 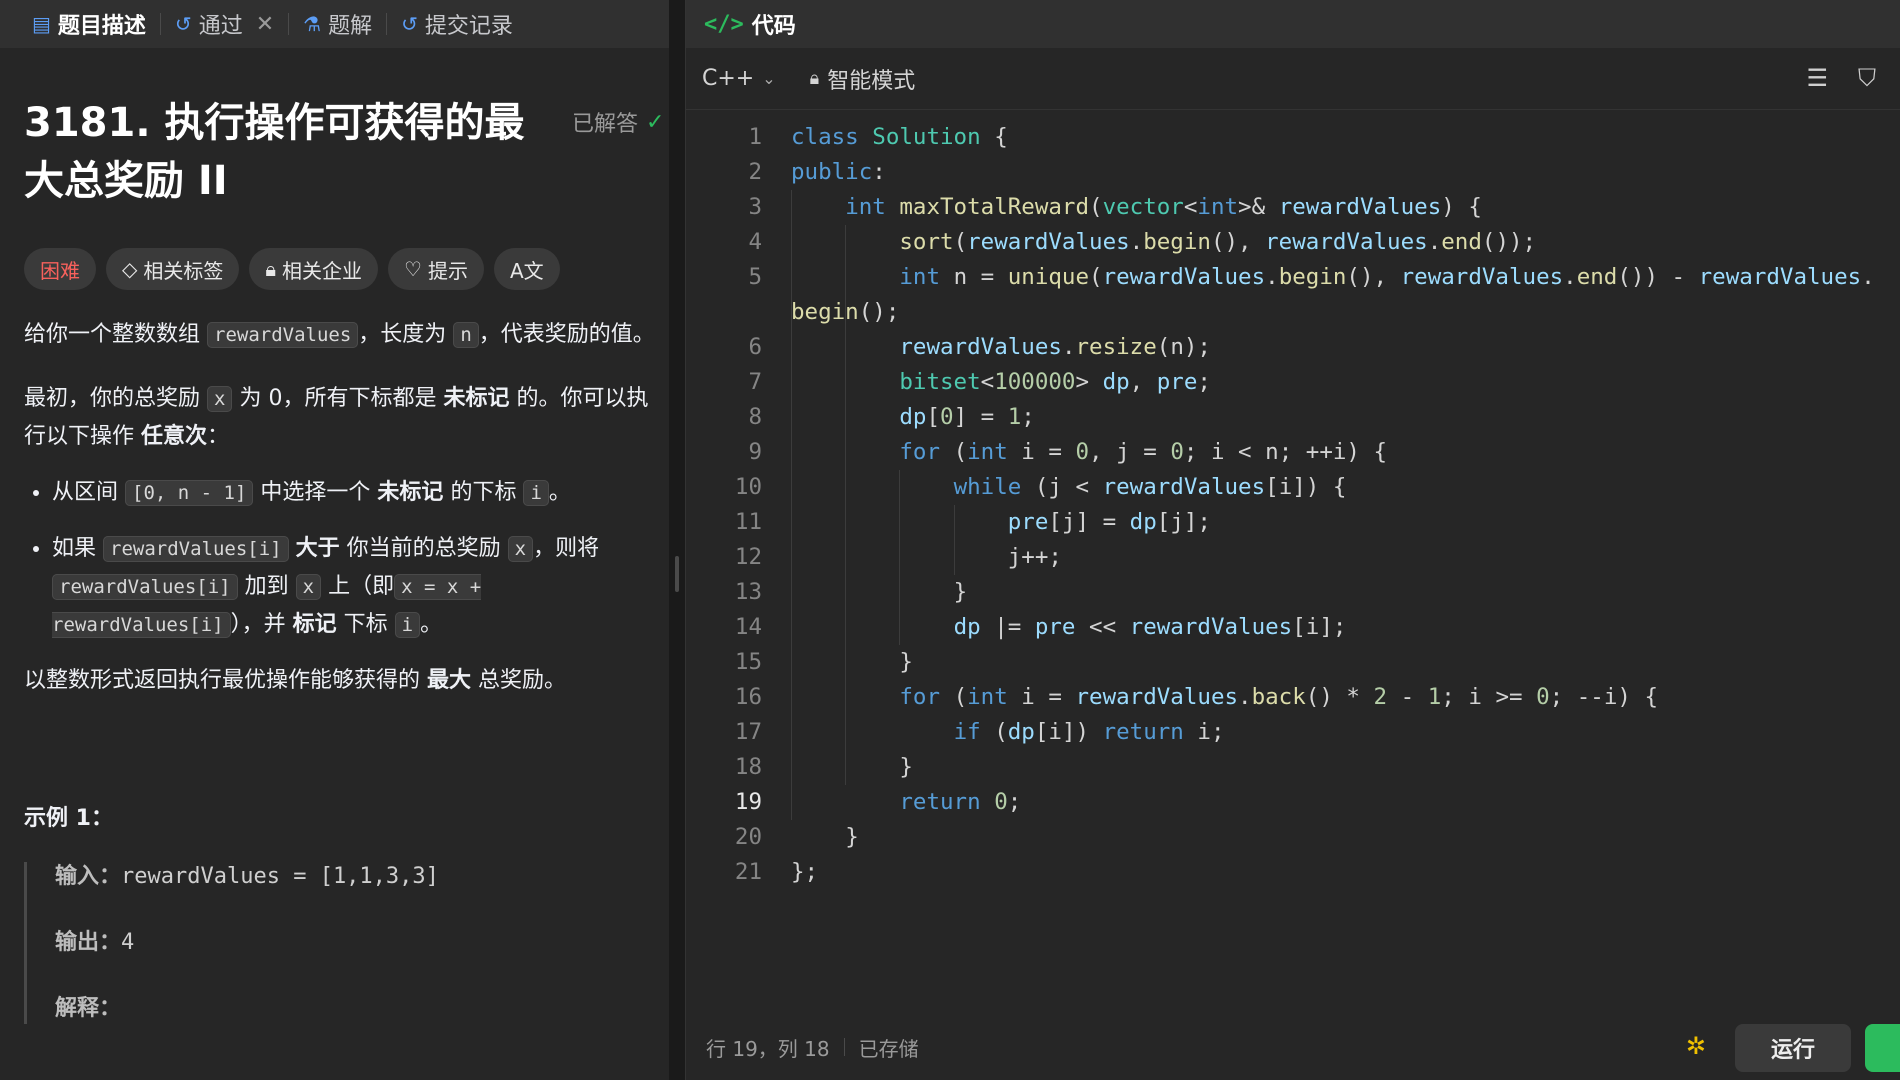 What do you see at coordinates (805, 872) in the screenshot?
I see `code-text: };` at bounding box center [805, 872].